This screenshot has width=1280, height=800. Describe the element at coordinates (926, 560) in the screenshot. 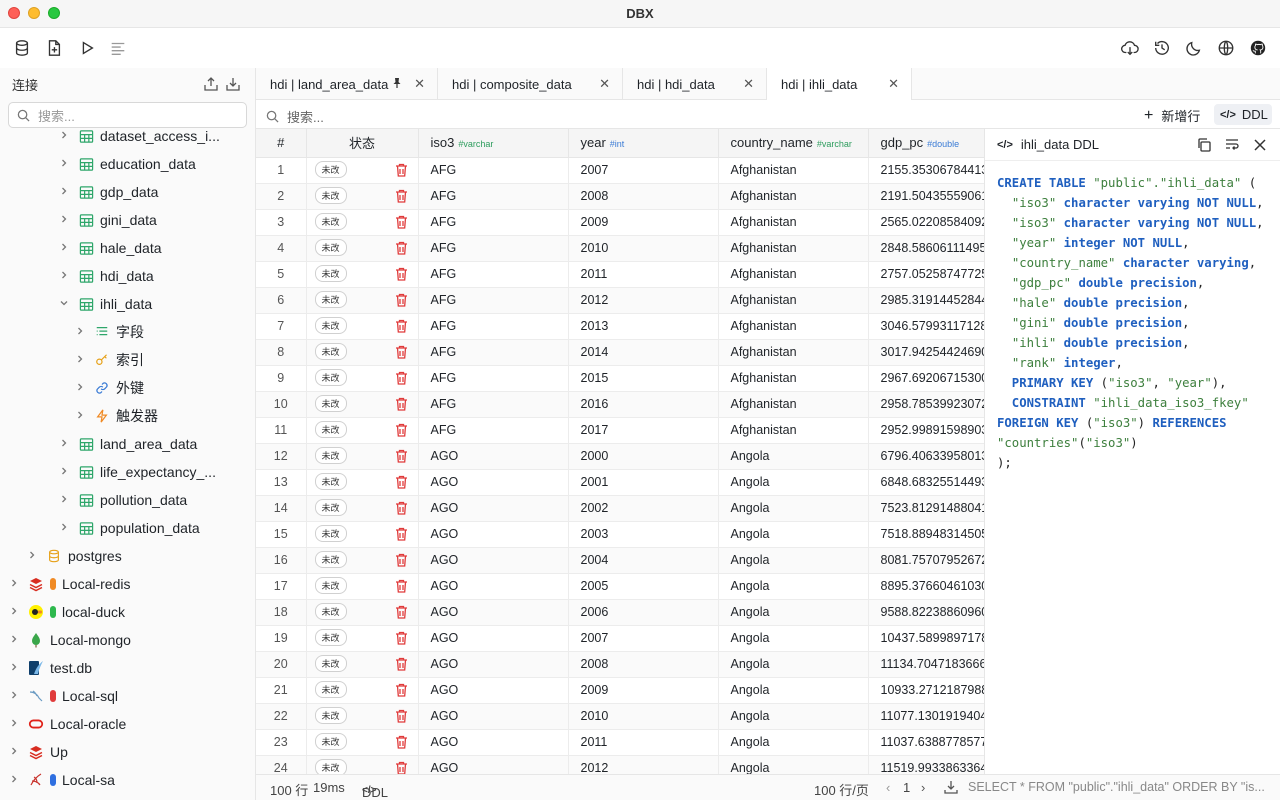

I see `table-cell: 8081.75707952672` at that location.